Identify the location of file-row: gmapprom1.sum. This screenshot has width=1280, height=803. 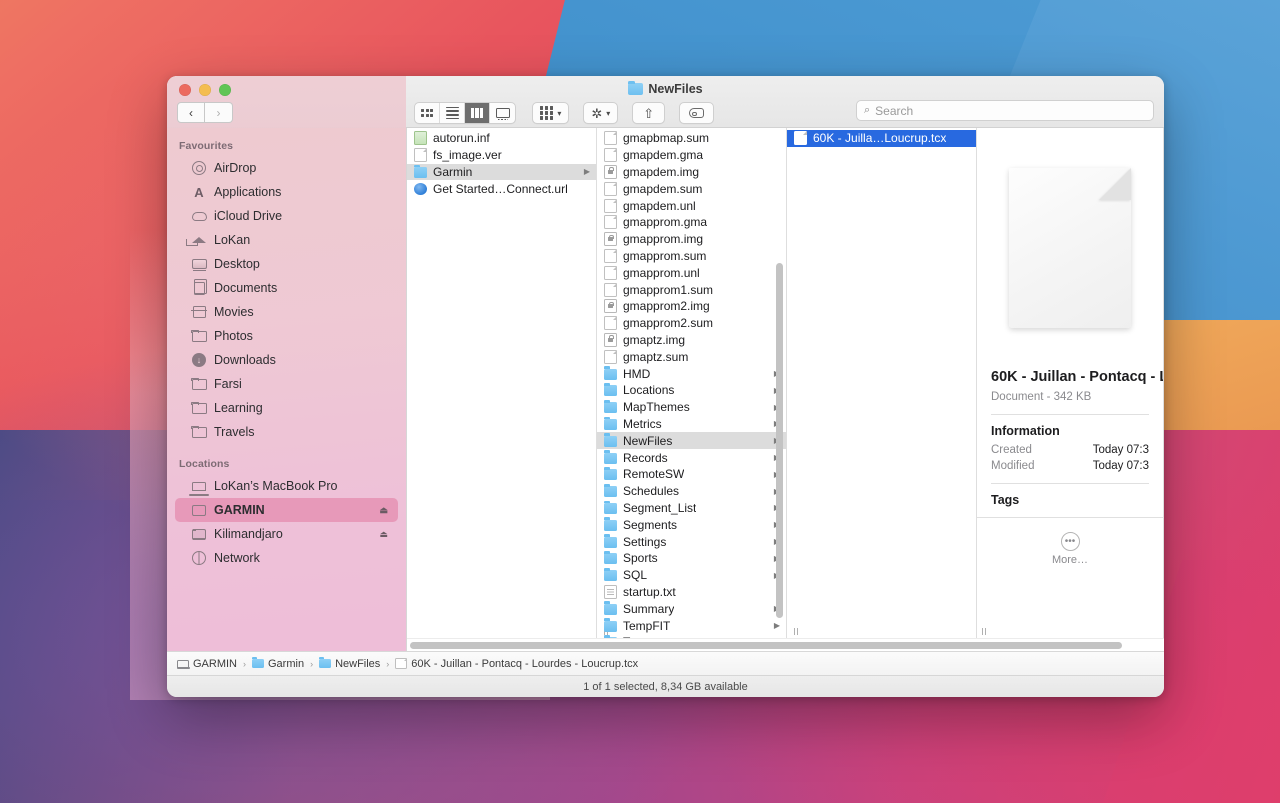
(691, 289).